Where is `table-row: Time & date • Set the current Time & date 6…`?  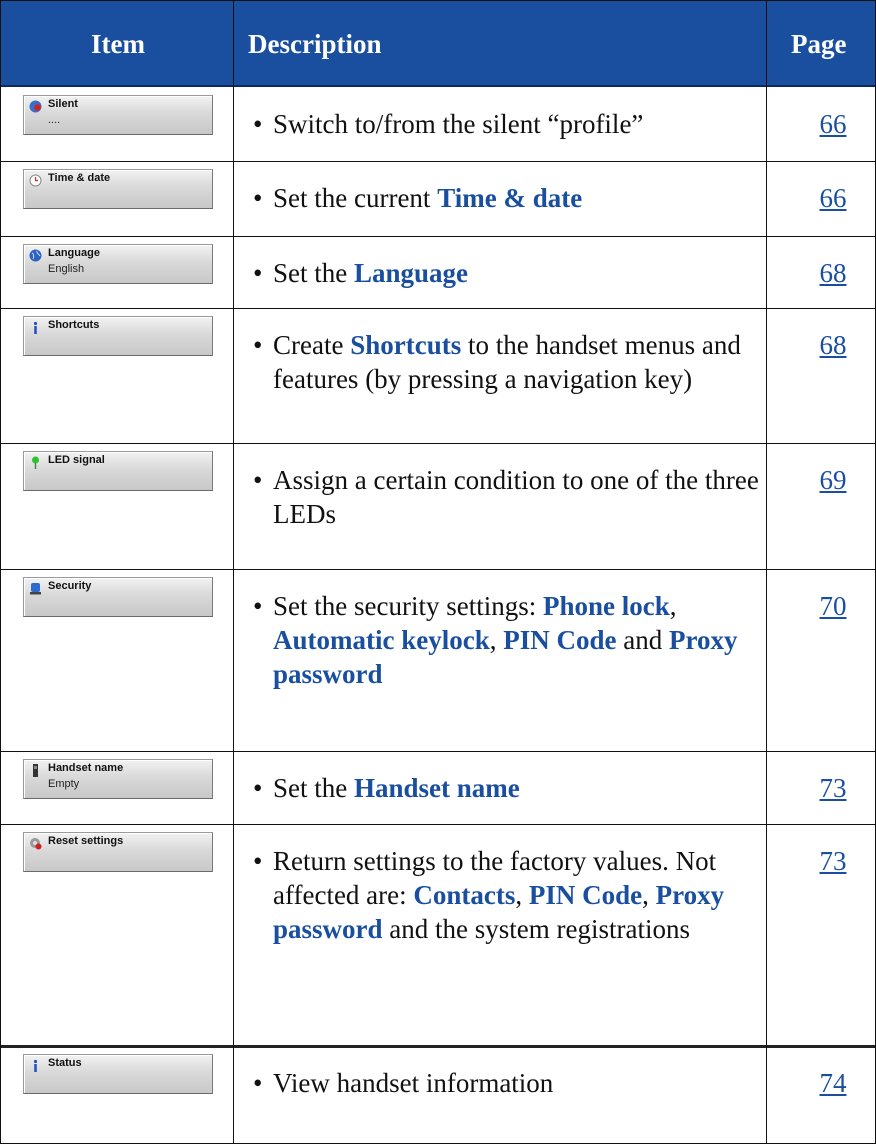 table-row: Time & date • Set the current Time & date 6… is located at coordinates (438, 198).